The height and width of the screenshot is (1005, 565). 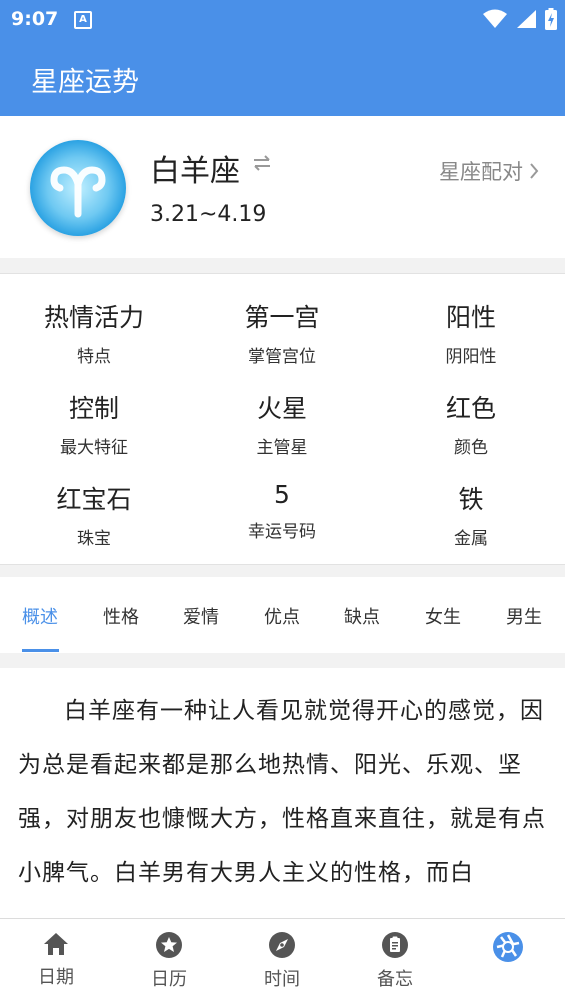 What do you see at coordinates (471, 448) in the screenshot?
I see `attribute-label: 颜色` at bounding box center [471, 448].